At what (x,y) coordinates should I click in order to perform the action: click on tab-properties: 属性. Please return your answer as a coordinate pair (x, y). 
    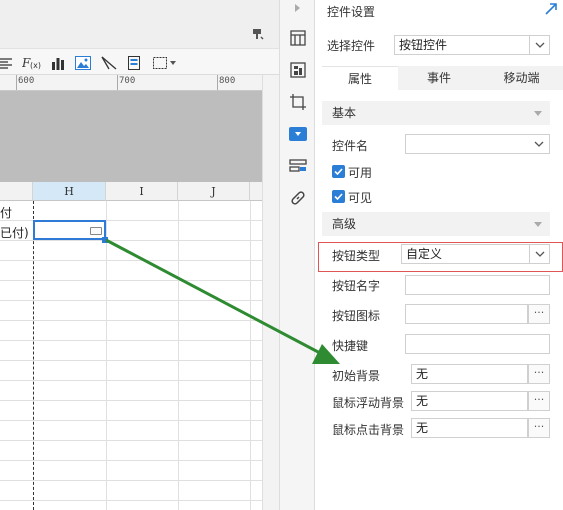
    Looking at the image, I should click on (360, 78).